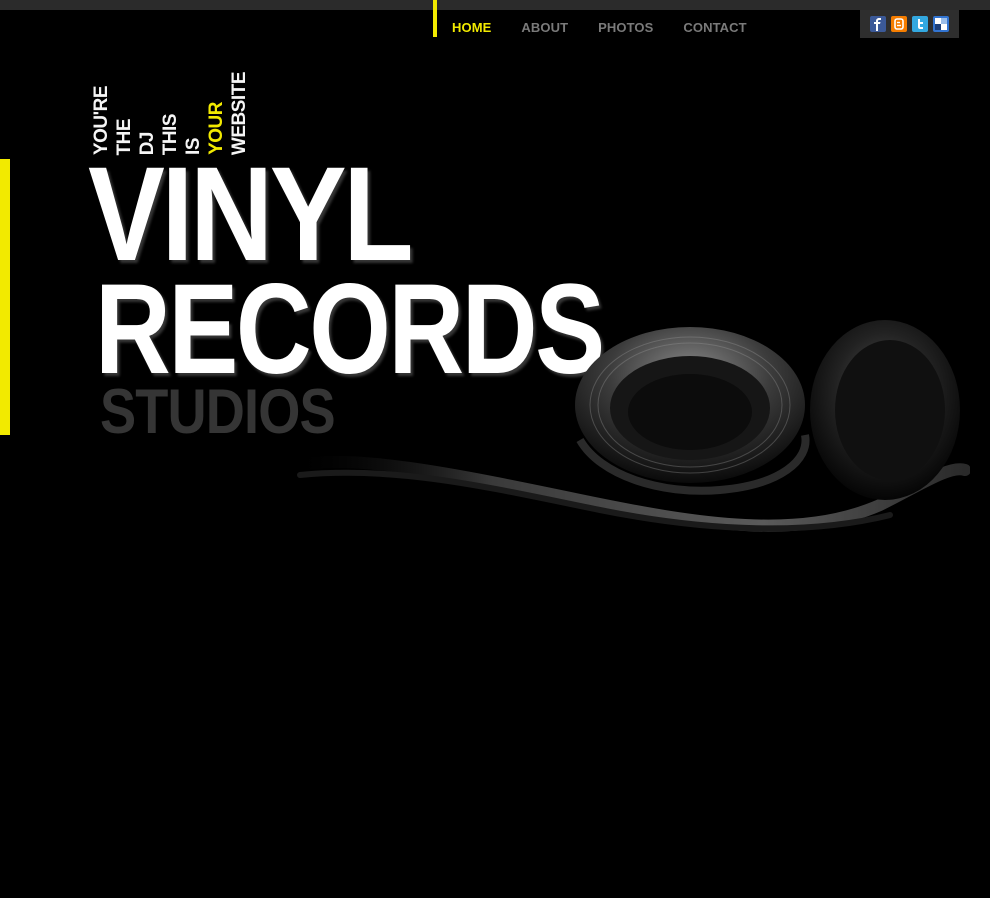 Image resolution: width=990 pixels, height=898 pixels. What do you see at coordinates (714, 27) in the screenshot?
I see `nav-contact-link: CONTACT` at bounding box center [714, 27].